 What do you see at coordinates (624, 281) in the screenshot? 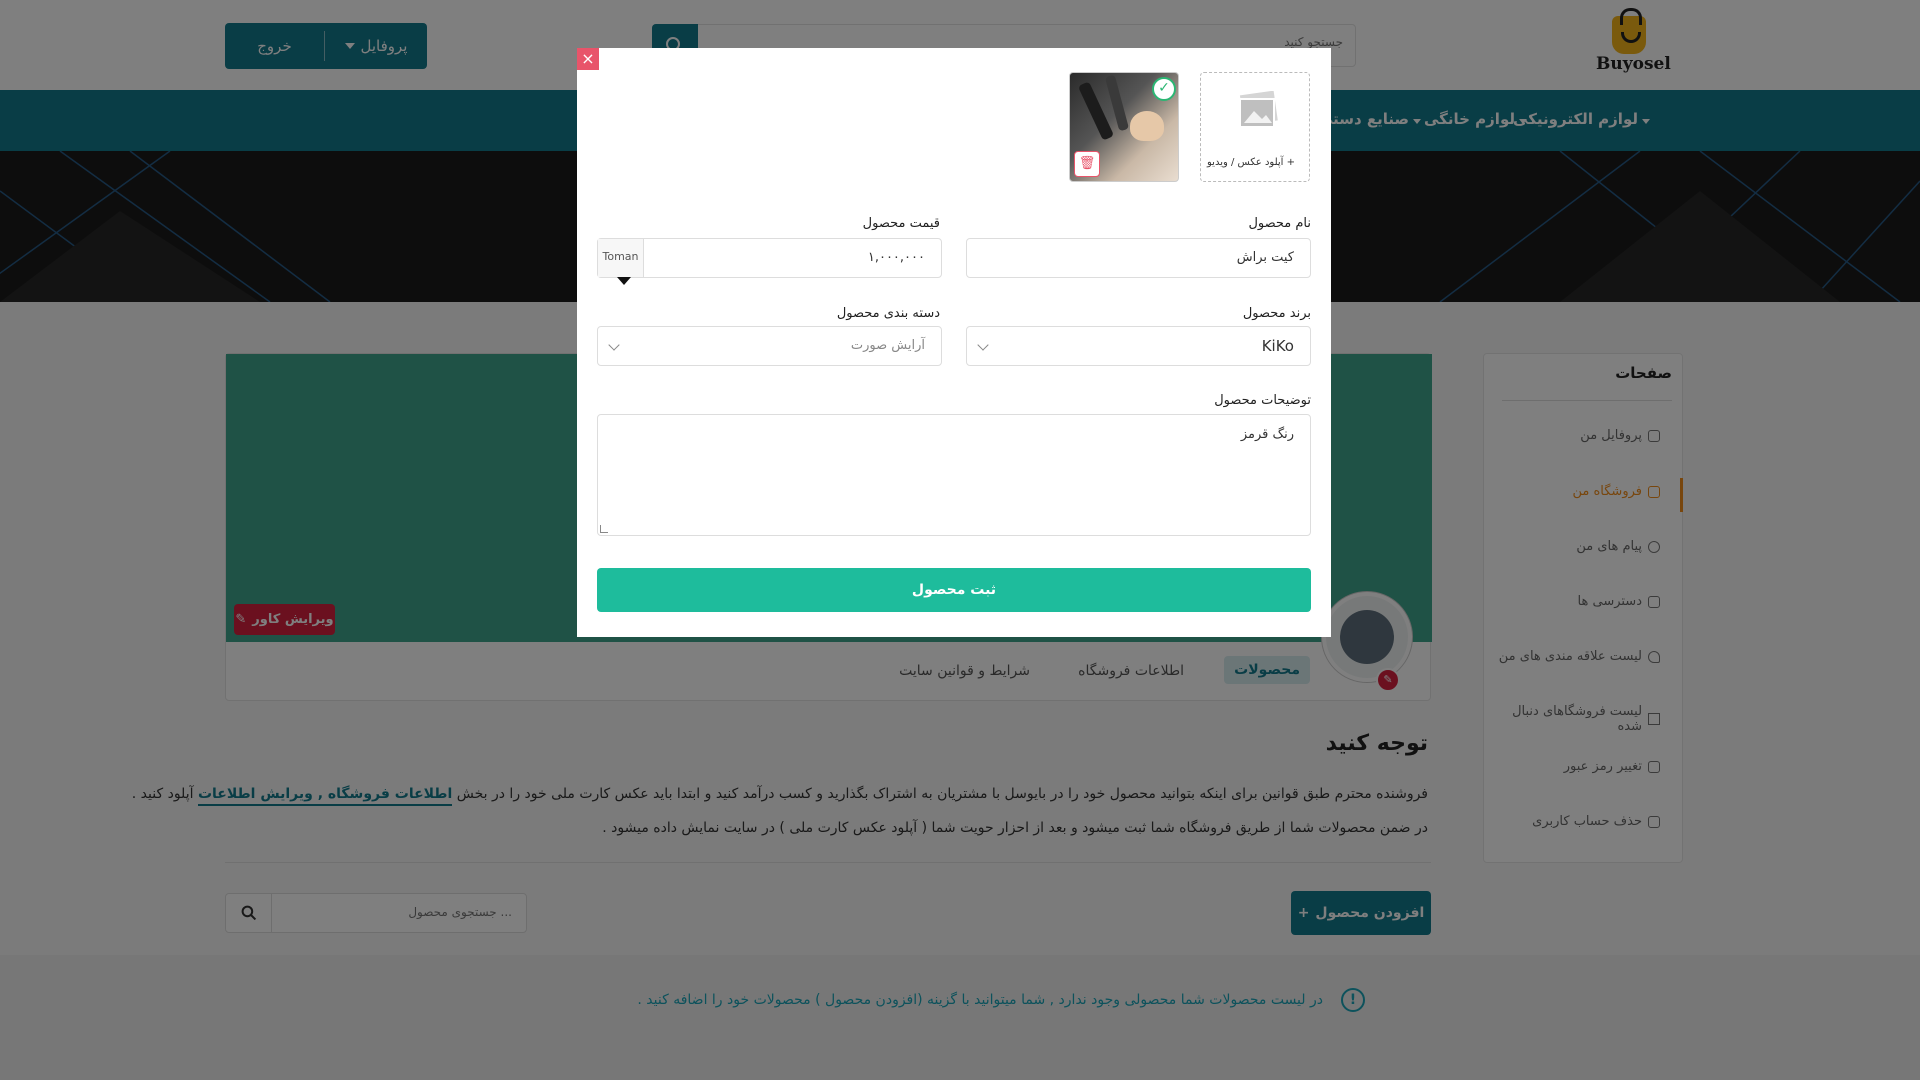
I see `caret-down-icon` at bounding box center [624, 281].